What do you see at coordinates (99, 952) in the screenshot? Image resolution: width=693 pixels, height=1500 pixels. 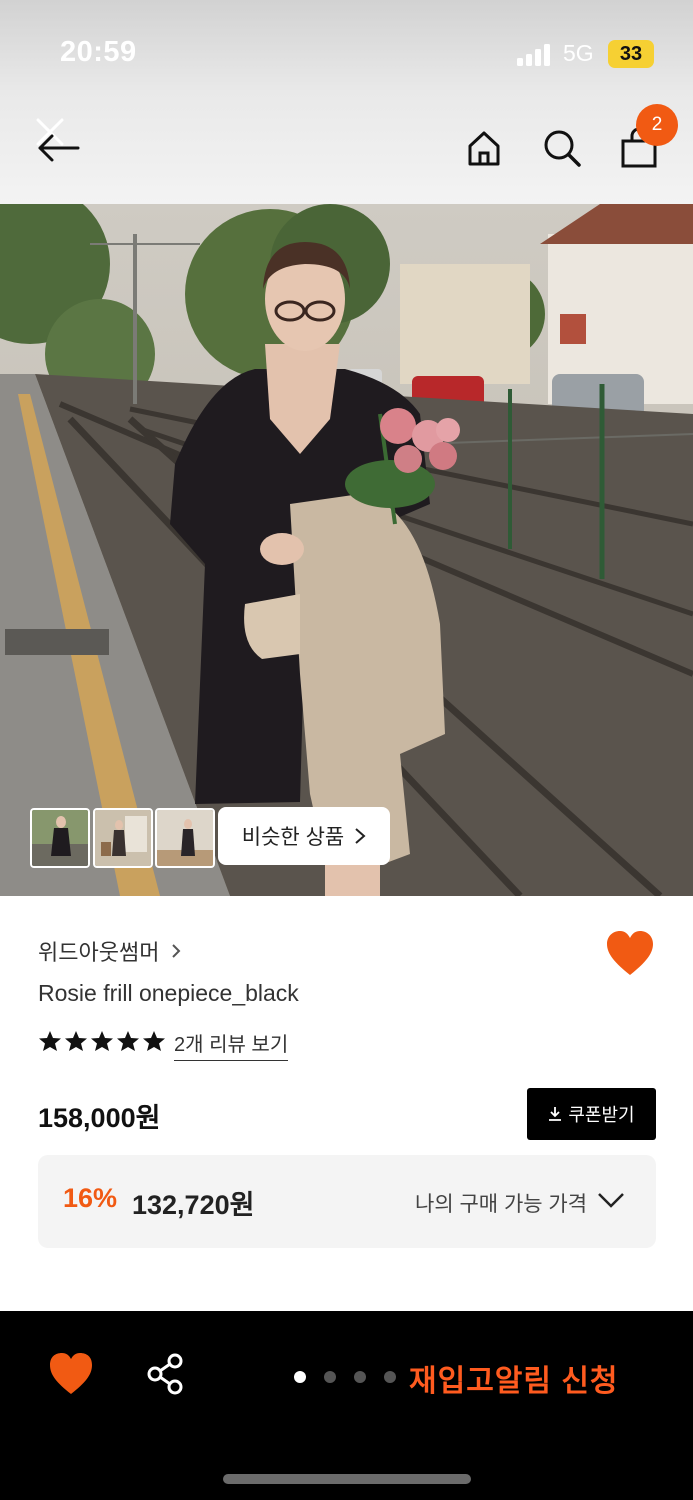 I see `brand-name: 위드아웃썸머` at bounding box center [99, 952].